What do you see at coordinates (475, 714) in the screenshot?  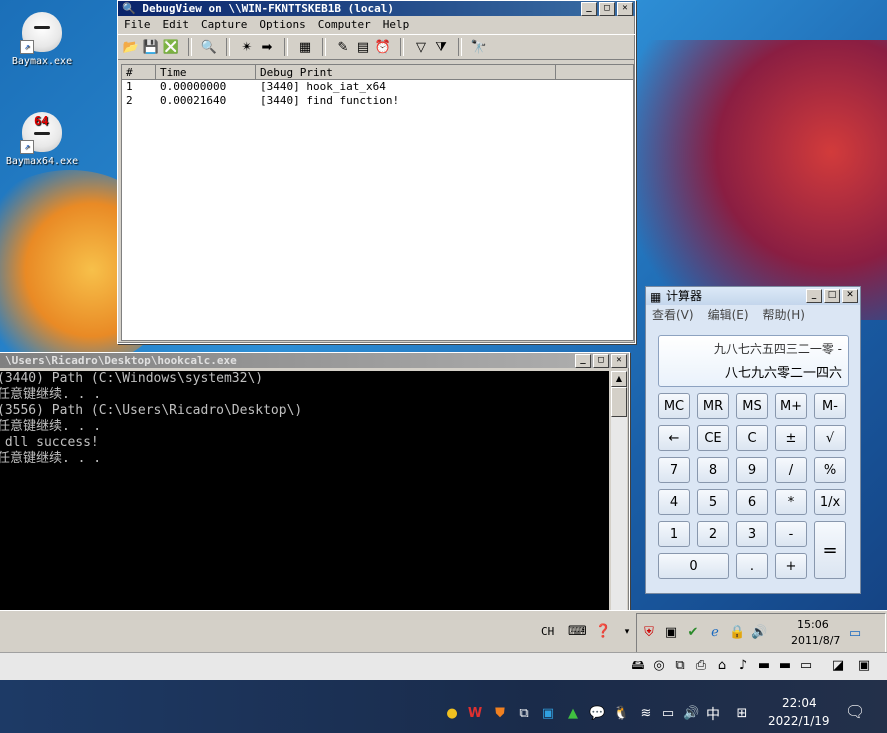 I see `wps-icon: W` at bounding box center [475, 714].